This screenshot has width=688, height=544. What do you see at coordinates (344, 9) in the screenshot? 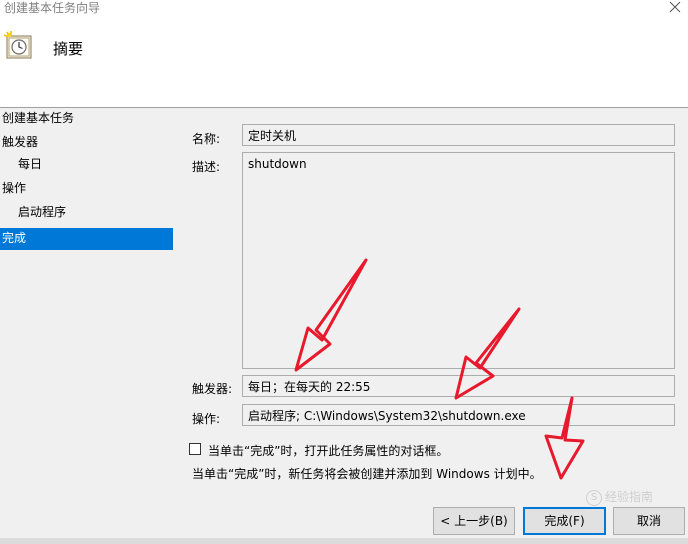
I see `title-bar: 创建基本任务向导` at bounding box center [344, 9].